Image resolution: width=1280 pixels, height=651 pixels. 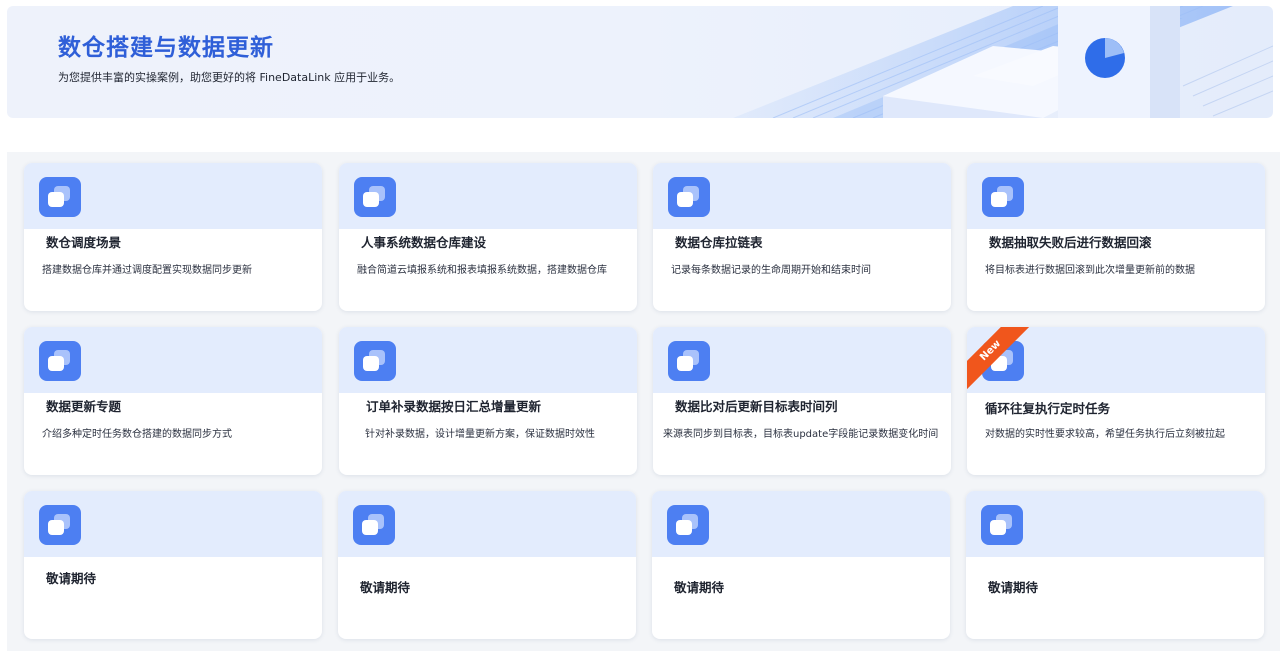 What do you see at coordinates (771, 270) in the screenshot?
I see `card-description: 记录每条数据记录的生命周期开始和结束时间` at bounding box center [771, 270].